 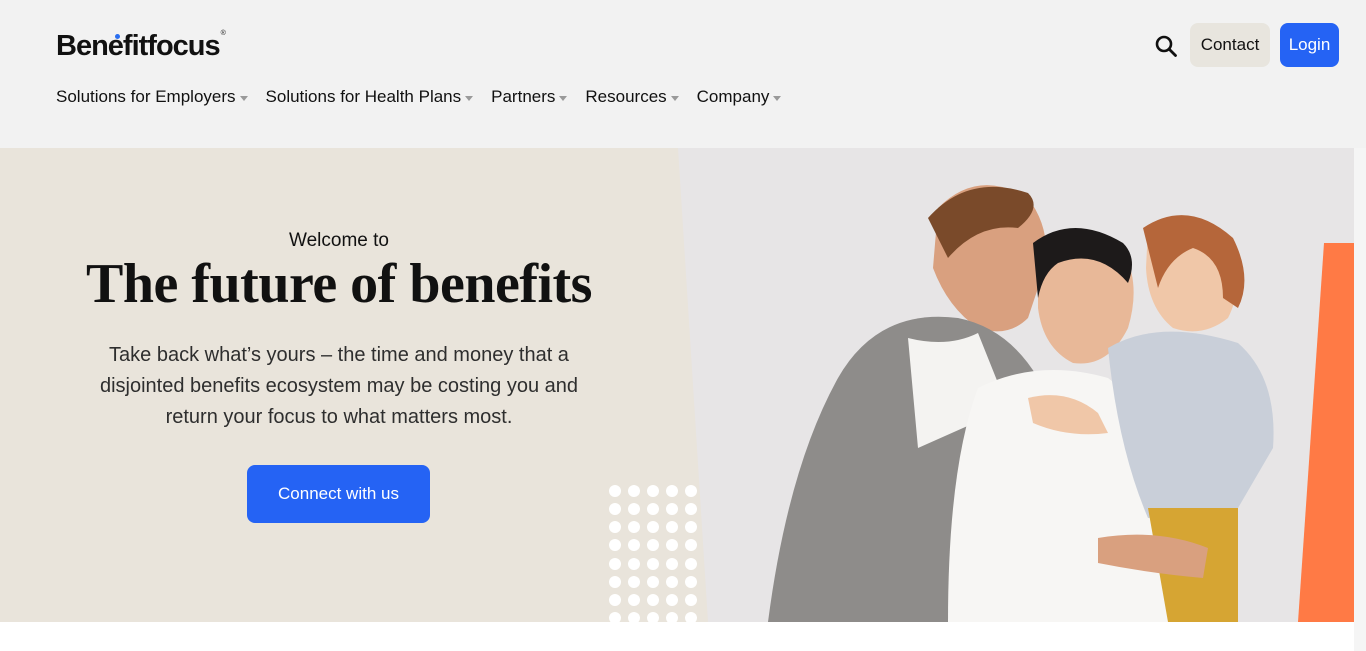 I want to click on hero-headline: The future of benefits, so click(x=339, y=284).